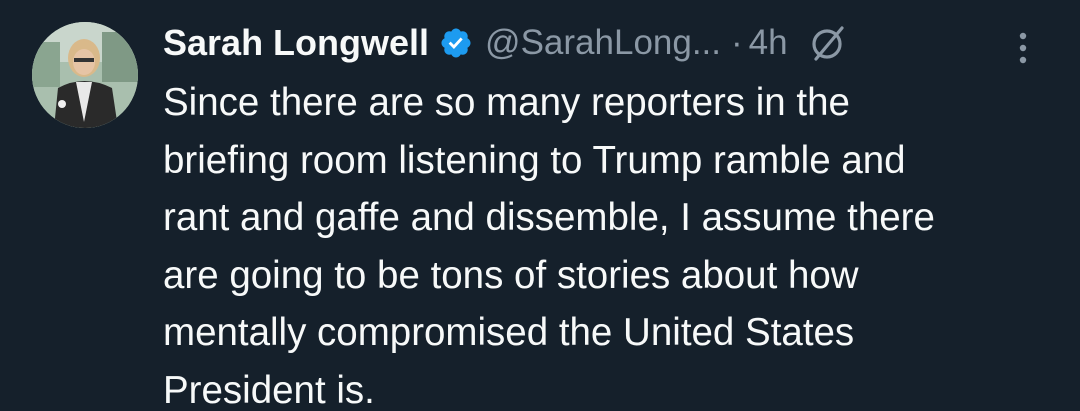 The width and height of the screenshot is (1080, 411). I want to click on tweet-text-line: President is., so click(269, 389).